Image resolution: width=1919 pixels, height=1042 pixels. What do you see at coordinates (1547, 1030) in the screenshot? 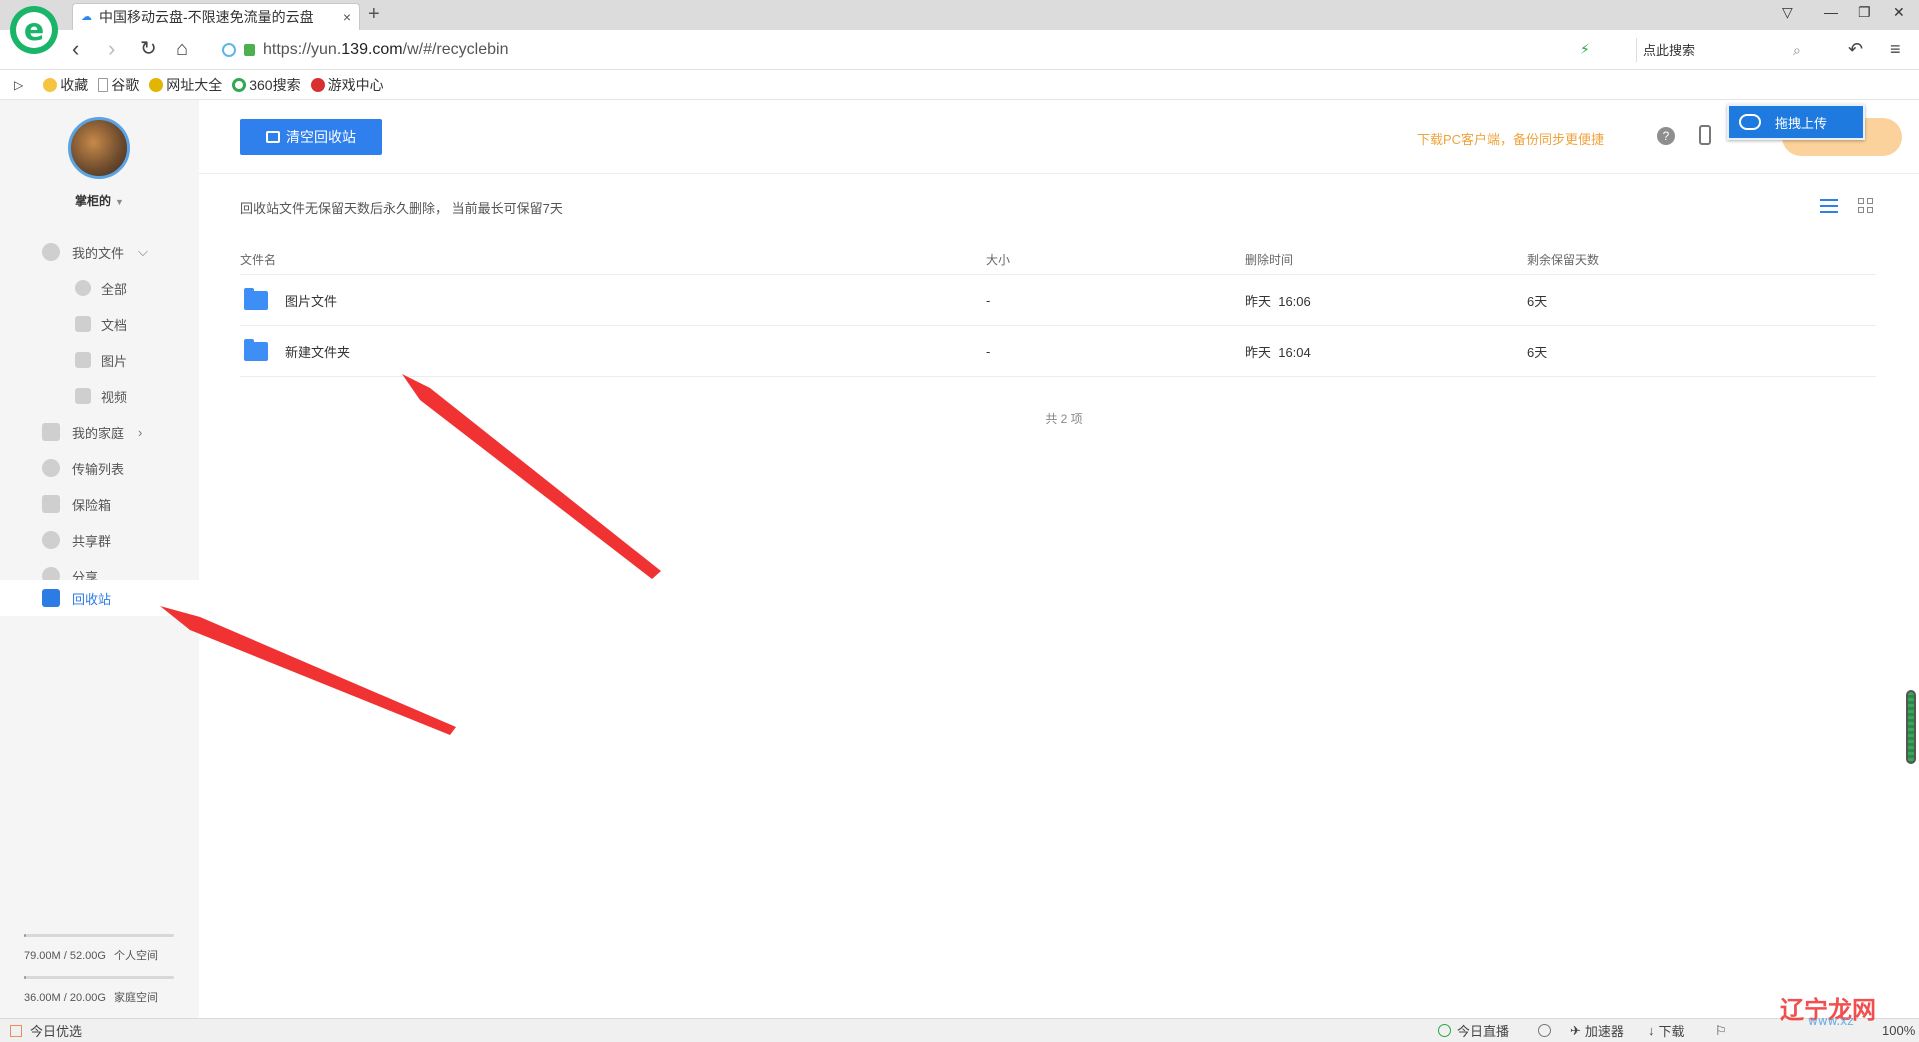
I see `refresh-status-icon` at bounding box center [1547, 1030].